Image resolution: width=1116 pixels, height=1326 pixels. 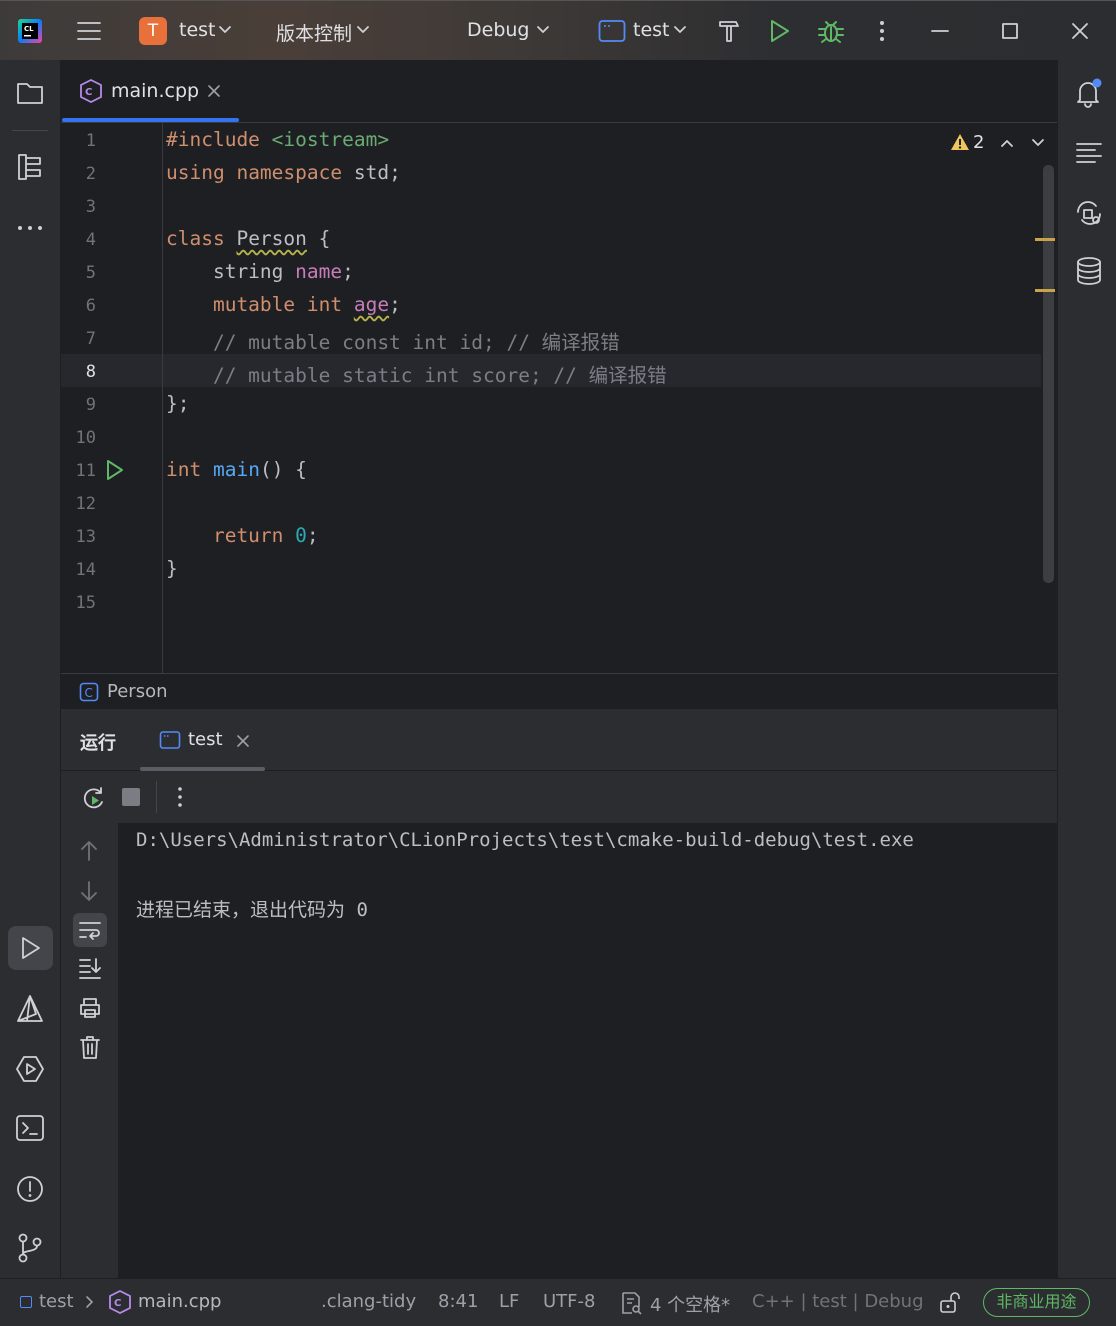 I want to click on status-linter: .clang-tidy, so click(x=368, y=1301).